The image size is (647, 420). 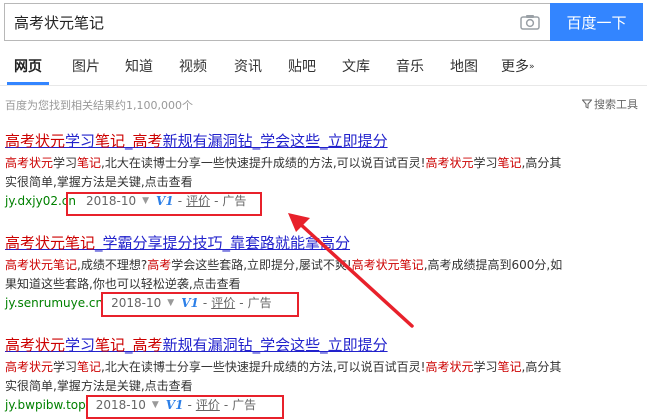 What do you see at coordinates (532, 67) in the screenshot?
I see `more-arrow-icon: »` at bounding box center [532, 67].